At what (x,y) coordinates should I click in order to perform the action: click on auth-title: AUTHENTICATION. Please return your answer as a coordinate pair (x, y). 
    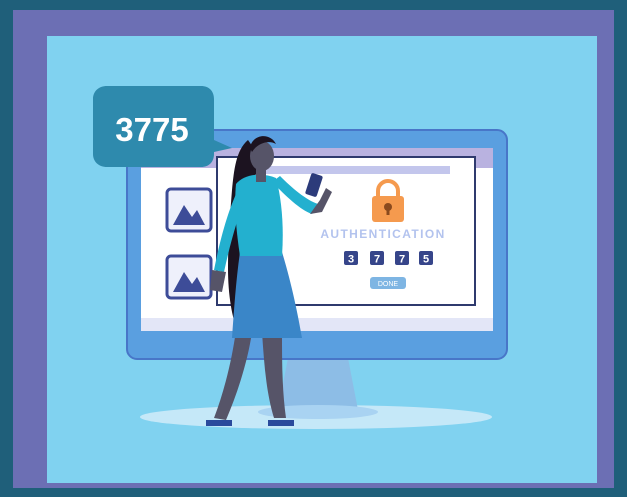
    Looking at the image, I should click on (382, 234).